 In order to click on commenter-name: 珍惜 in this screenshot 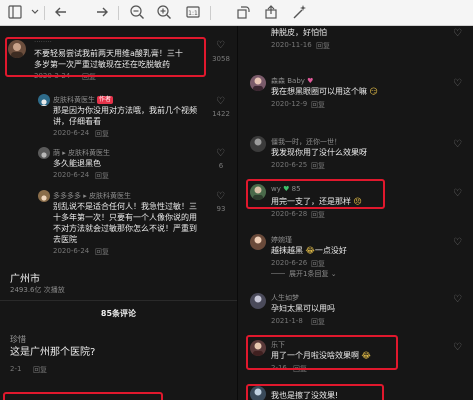, I will do `click(18, 339)`.